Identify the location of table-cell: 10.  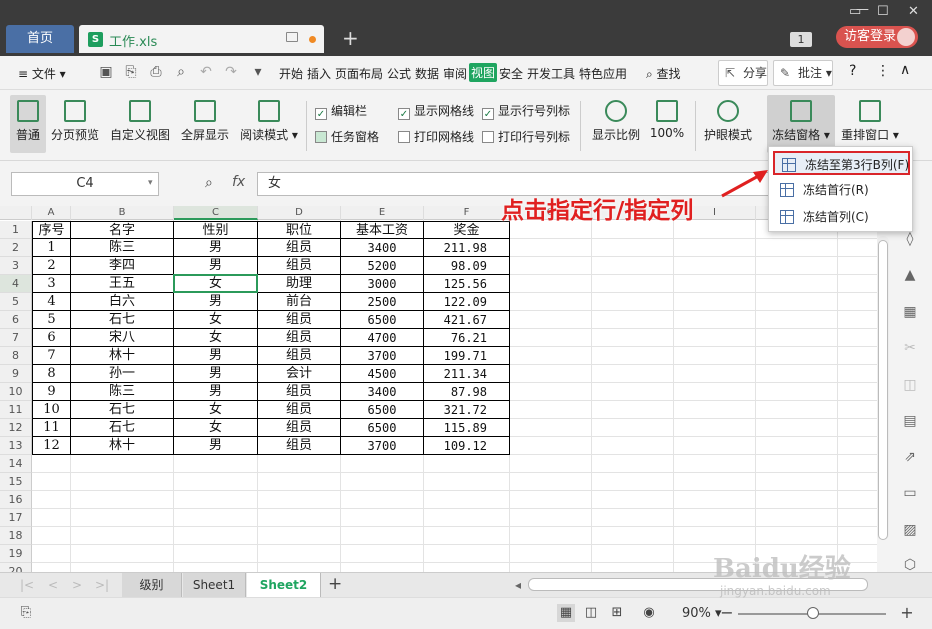
(51, 410).